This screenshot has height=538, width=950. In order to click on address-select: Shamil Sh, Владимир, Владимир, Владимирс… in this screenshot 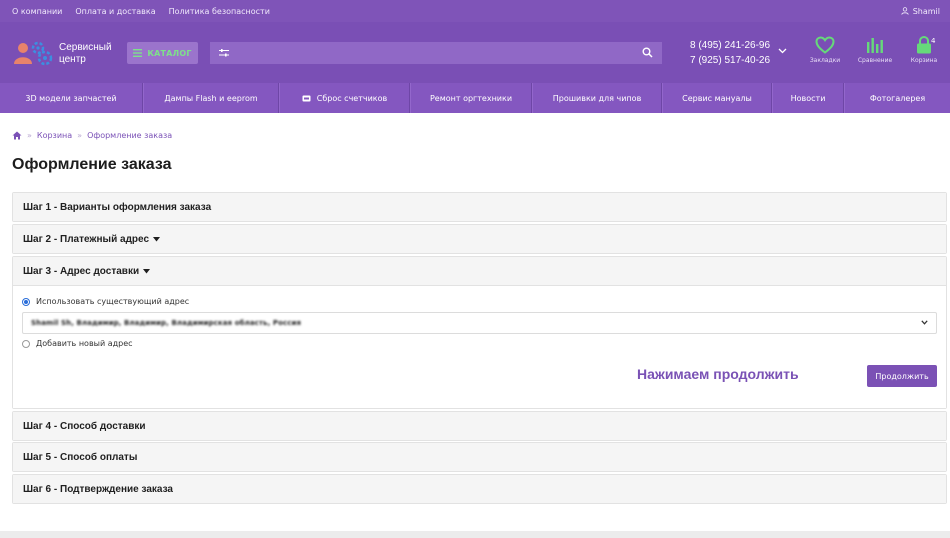, I will do `click(479, 323)`.